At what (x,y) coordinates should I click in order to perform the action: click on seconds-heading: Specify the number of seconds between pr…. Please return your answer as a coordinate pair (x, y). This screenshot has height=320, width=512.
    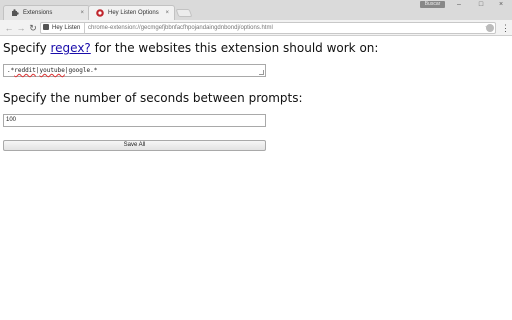
    Looking at the image, I should click on (153, 98).